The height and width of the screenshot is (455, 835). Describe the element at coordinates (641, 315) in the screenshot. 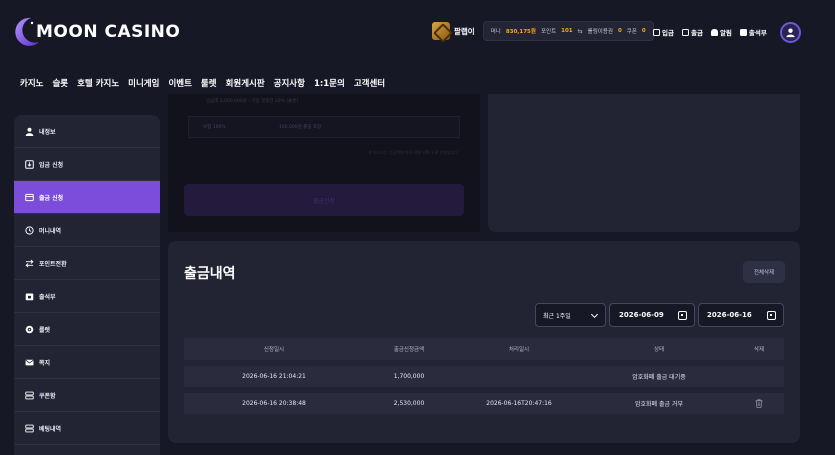

I see `date-from-value: 2026-06-09` at that location.